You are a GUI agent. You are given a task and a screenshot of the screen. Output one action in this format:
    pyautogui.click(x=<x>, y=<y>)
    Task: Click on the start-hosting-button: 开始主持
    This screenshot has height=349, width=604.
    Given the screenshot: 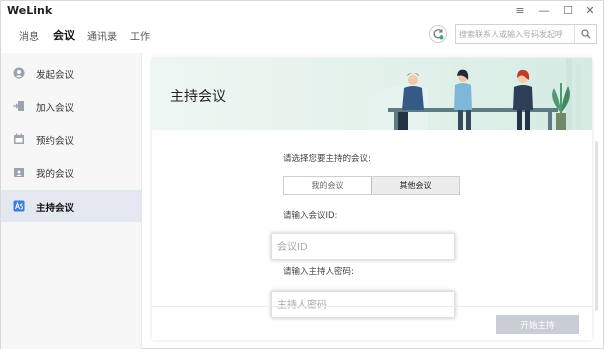 What is the action you would take?
    pyautogui.click(x=537, y=324)
    